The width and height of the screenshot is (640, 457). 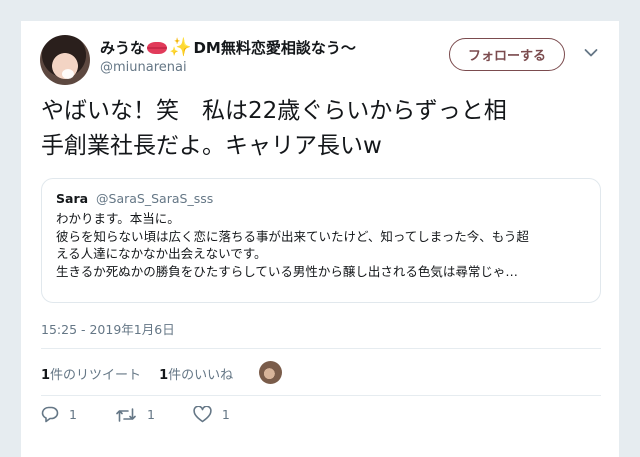 What do you see at coordinates (72, 198) in the screenshot?
I see `quoted-user-name: Sara` at bounding box center [72, 198].